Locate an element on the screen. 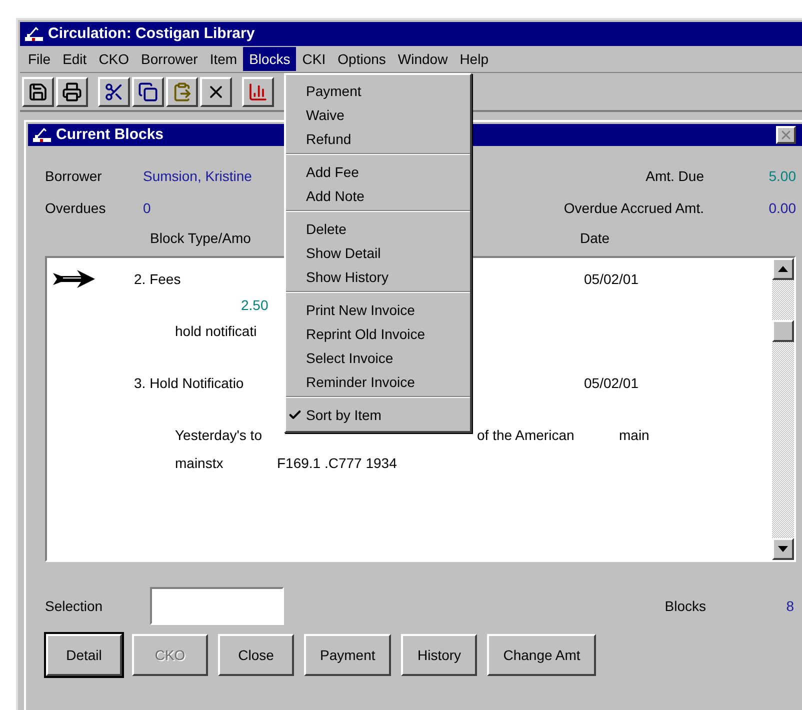 The width and height of the screenshot is (802, 710). down-arrow-icon is located at coordinates (783, 549).